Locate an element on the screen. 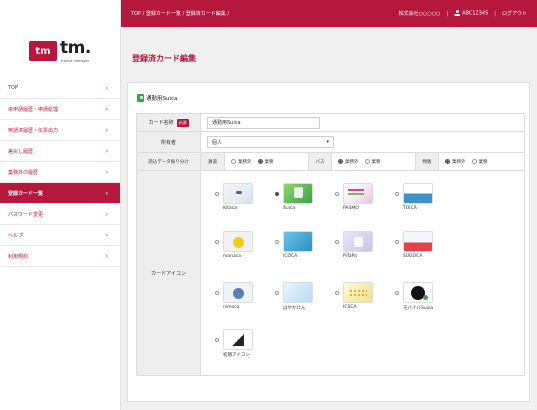  required-badge: 必須 is located at coordinates (182, 122).